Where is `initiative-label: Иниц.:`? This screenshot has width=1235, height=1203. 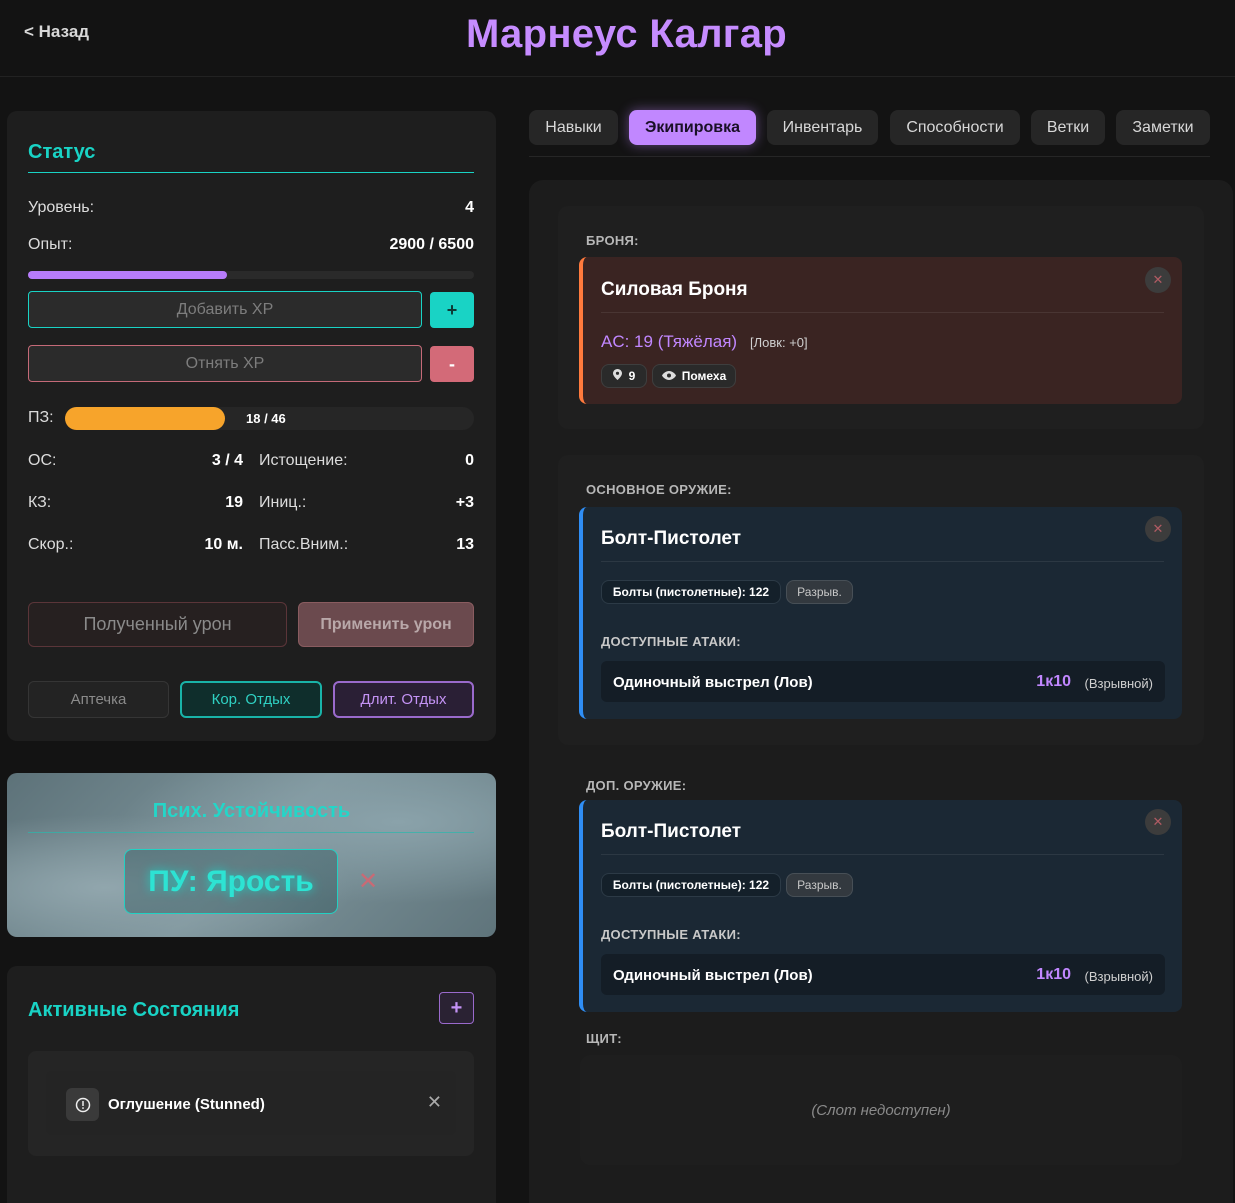 initiative-label: Иниц.: is located at coordinates (283, 502).